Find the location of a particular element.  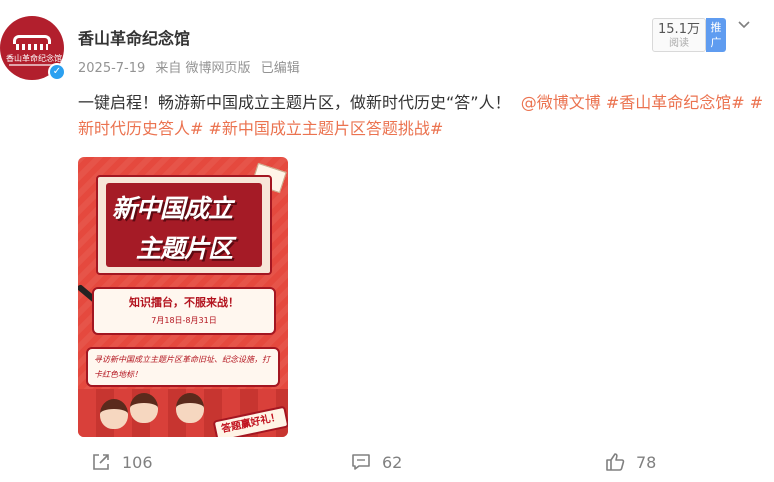

poster-description: 寻访新中国成立主题片区革命旧址、纪念设施，打卡红色地标！ is located at coordinates (183, 367).